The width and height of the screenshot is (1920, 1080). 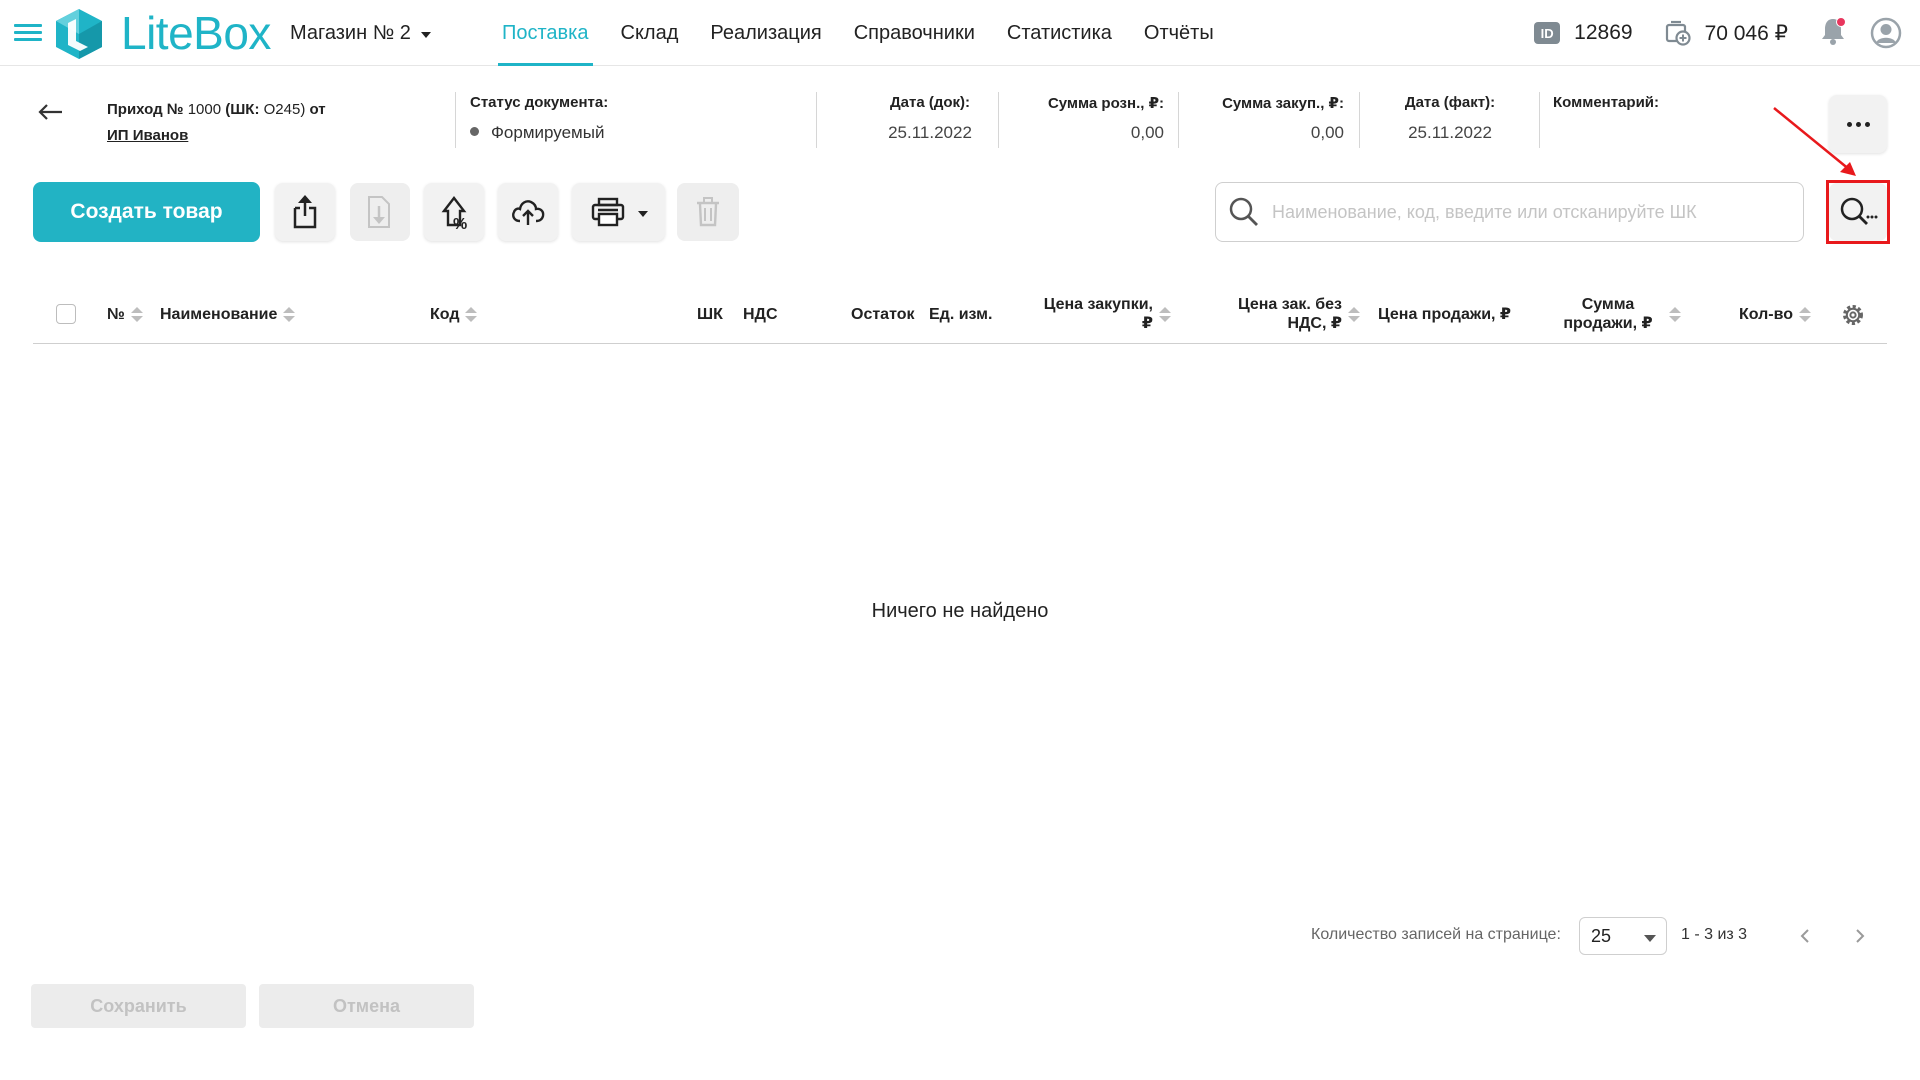 I want to click on status-value-wrap: Формируемый, so click(x=537, y=133).